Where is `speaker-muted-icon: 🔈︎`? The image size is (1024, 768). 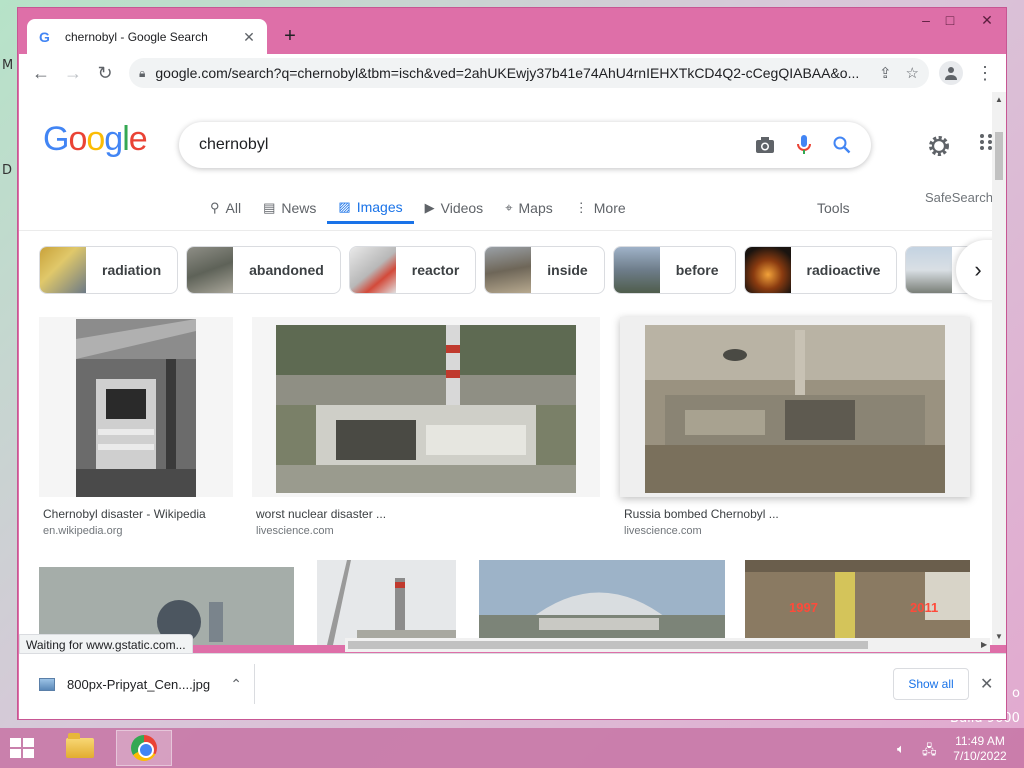 speaker-muted-icon: 🔈︎ is located at coordinates (901, 749).